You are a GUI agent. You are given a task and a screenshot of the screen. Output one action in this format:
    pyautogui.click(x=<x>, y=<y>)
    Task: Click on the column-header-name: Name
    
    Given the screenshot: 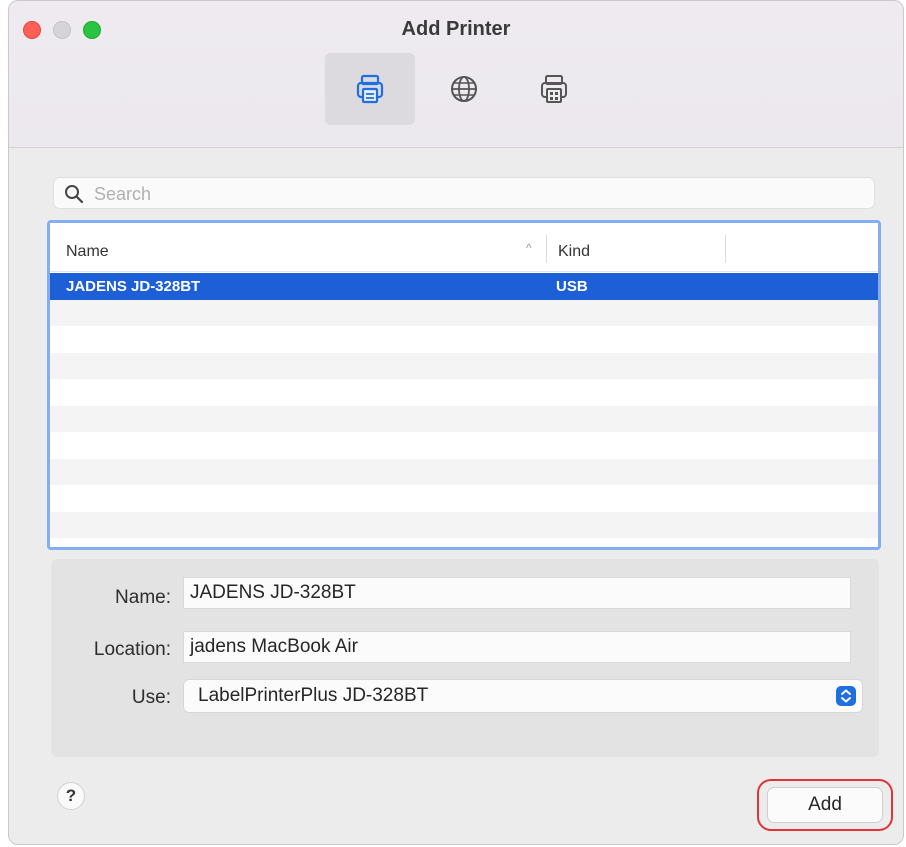 What is the action you would take?
    pyautogui.click(x=87, y=252)
    